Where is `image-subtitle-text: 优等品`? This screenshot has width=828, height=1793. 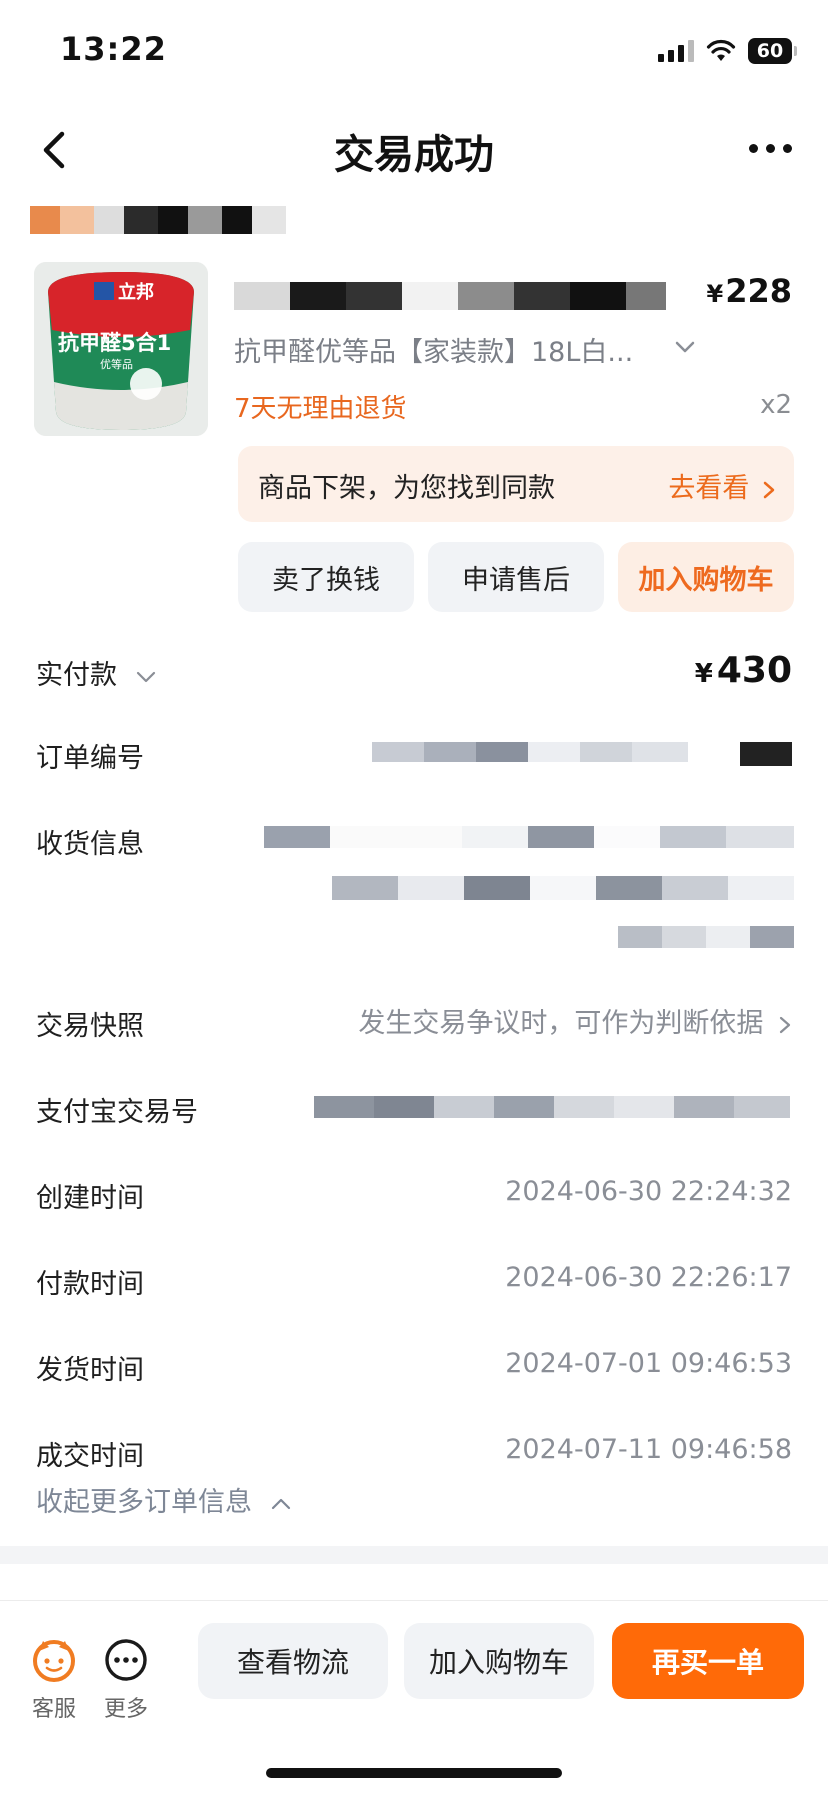
image-subtitle-text: 优等品 is located at coordinates (116, 364).